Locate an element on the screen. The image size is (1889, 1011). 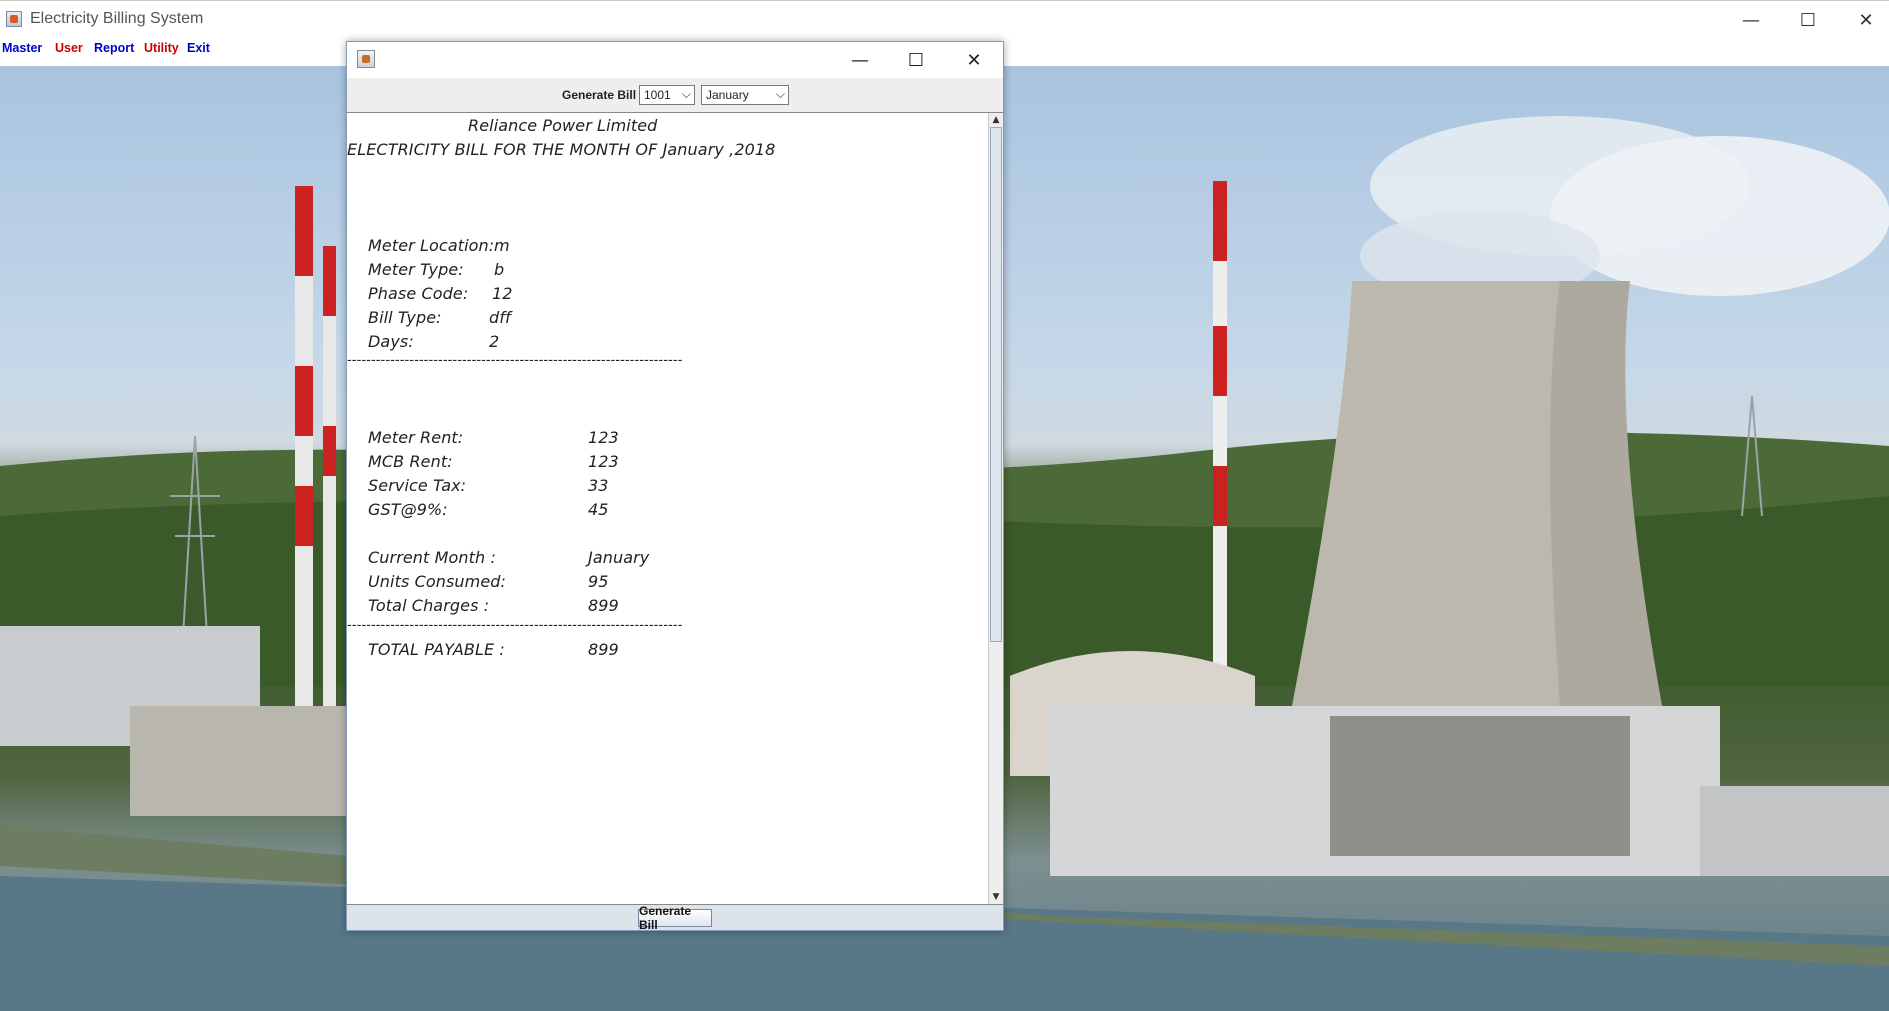
meter-rent-value: 123 is located at coordinates (603, 437).